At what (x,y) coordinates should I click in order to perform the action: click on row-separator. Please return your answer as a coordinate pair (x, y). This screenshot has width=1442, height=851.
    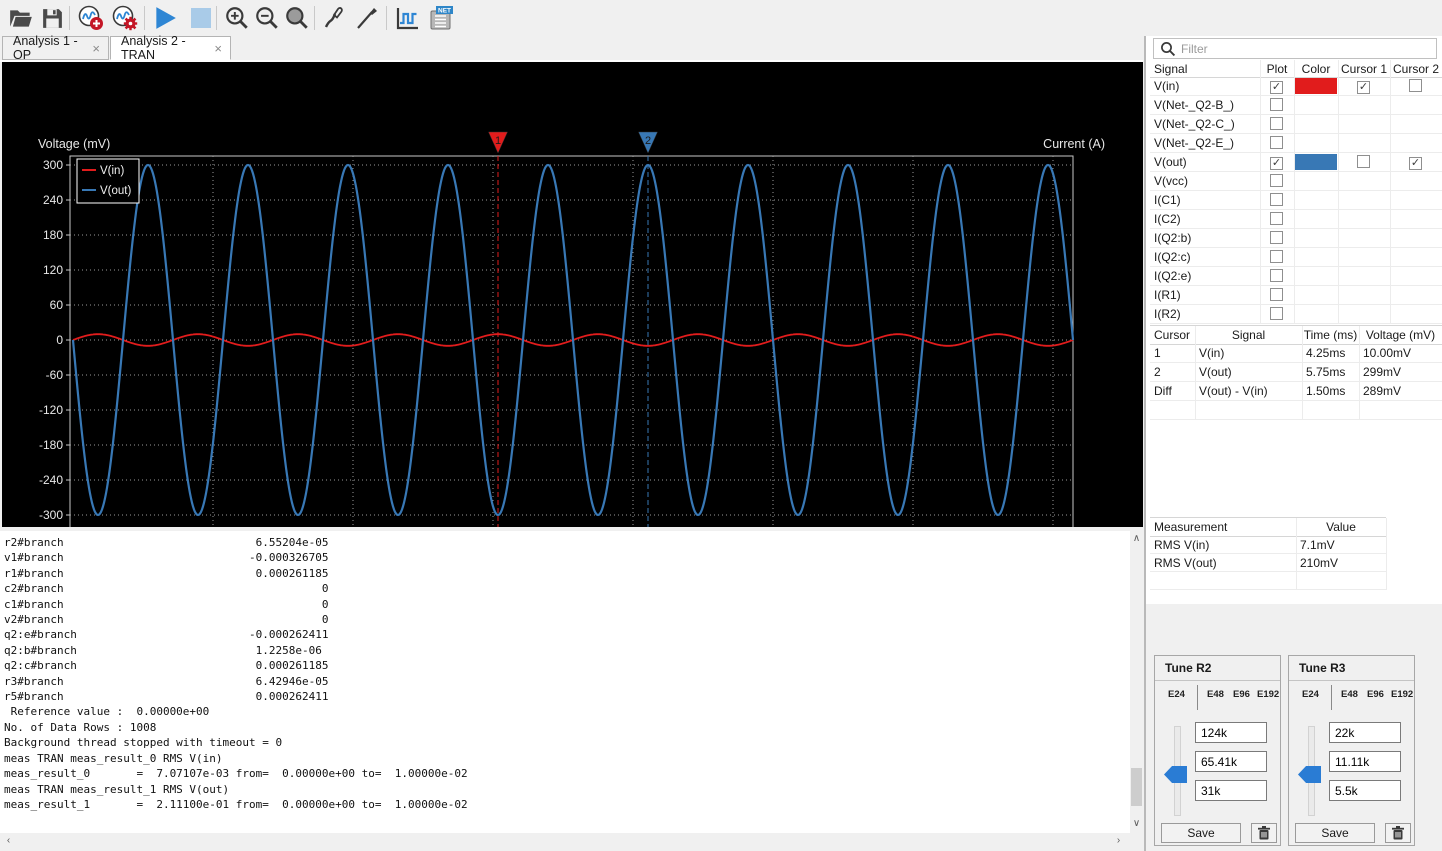
    Looking at the image, I should click on (1268, 589).